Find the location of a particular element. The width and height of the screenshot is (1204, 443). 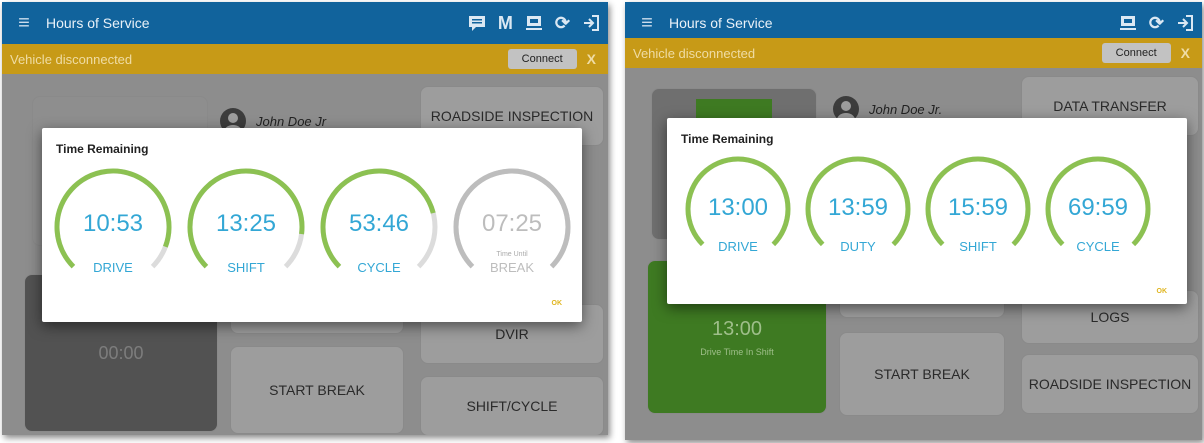

message-icon is located at coordinates (477, 23).